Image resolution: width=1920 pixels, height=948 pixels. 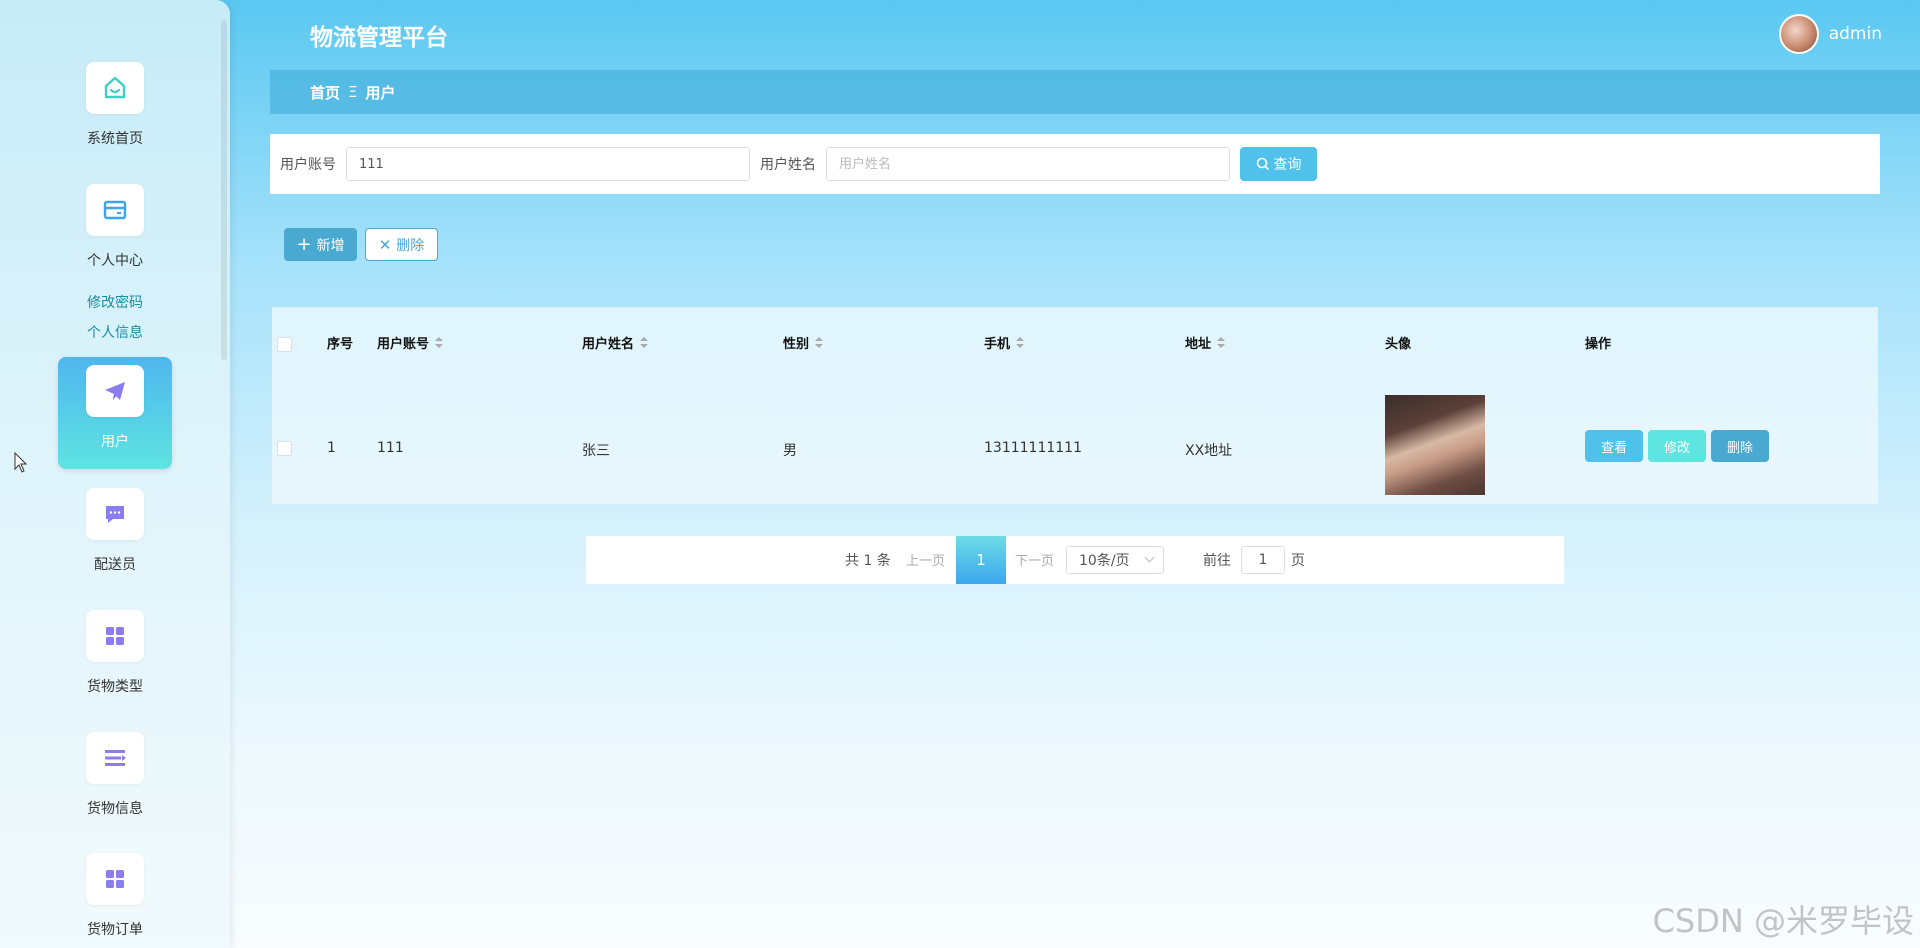 I want to click on user-photo, so click(x=1435, y=445).